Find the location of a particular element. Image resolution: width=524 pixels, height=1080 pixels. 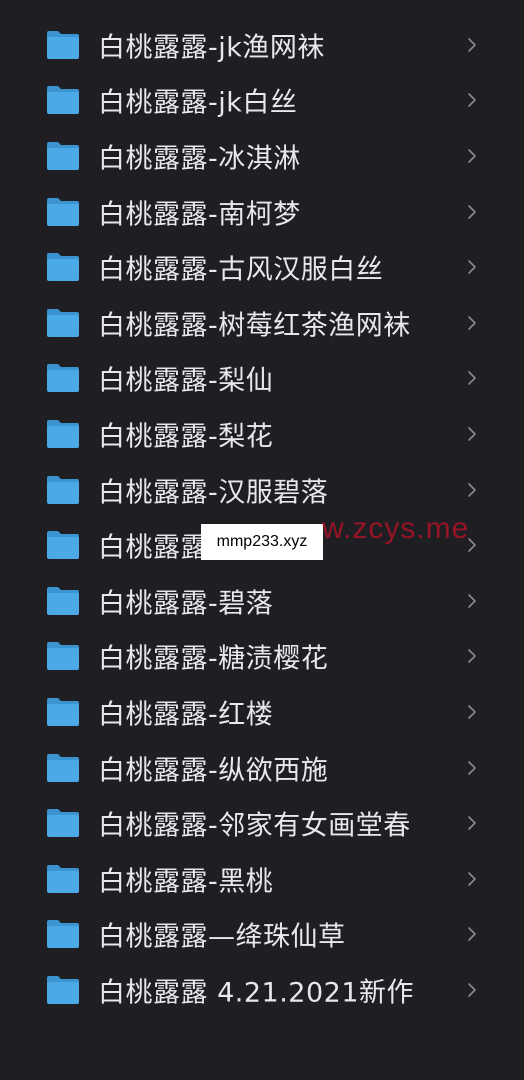

folder-name: 白桃露露-jk白丝 is located at coordinates (198, 103).